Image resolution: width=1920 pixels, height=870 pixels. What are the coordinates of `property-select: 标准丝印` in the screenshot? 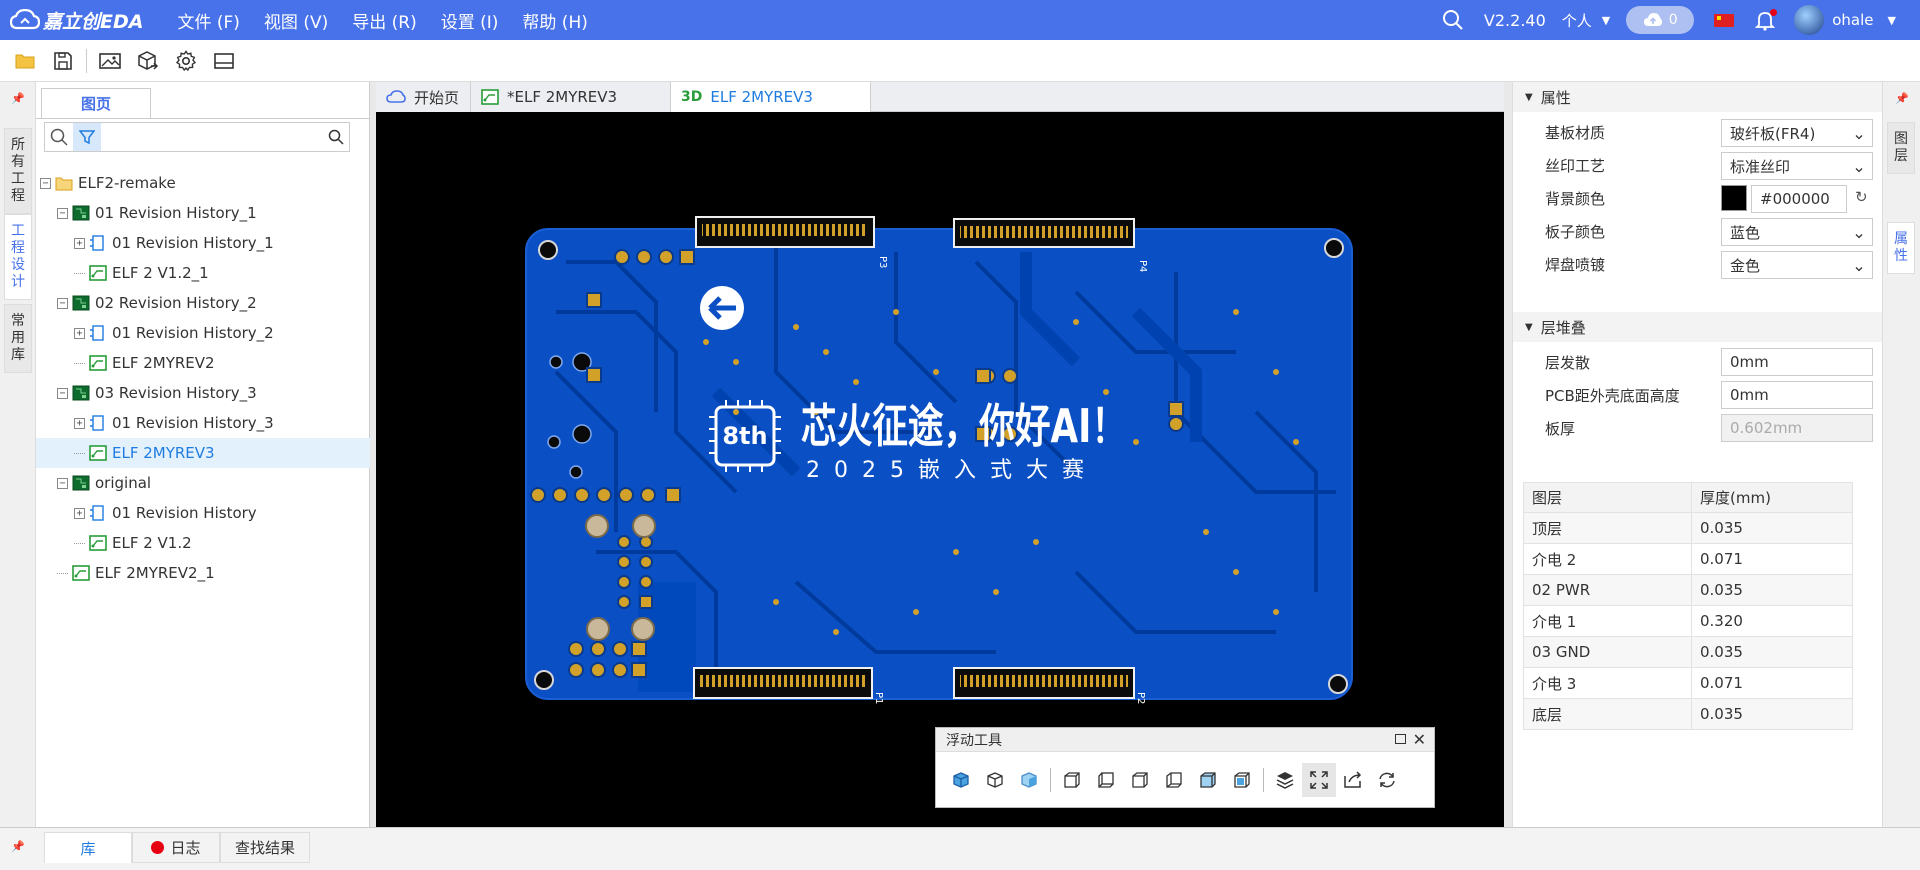 It's located at (1797, 166).